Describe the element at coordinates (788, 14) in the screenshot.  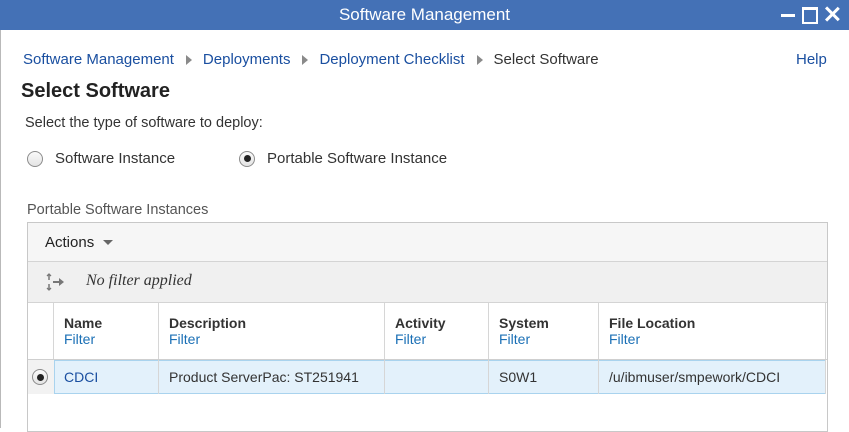
I see `minimize-icon` at that location.